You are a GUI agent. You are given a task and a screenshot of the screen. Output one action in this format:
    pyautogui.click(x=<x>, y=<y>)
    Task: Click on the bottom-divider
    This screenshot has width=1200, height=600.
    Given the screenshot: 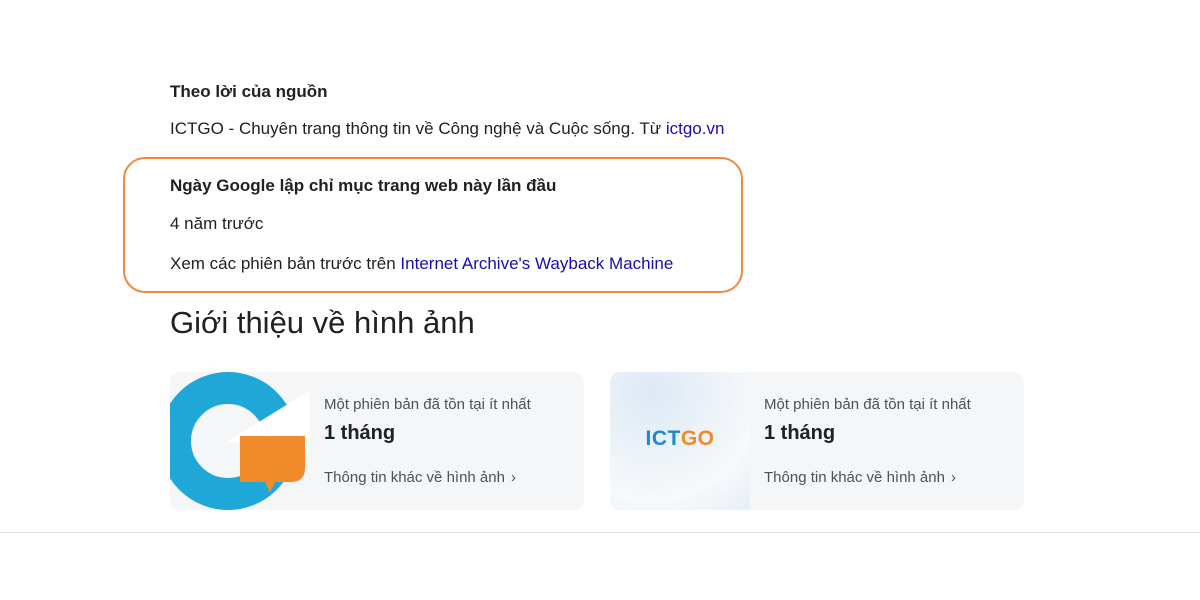 What is the action you would take?
    pyautogui.click(x=600, y=532)
    